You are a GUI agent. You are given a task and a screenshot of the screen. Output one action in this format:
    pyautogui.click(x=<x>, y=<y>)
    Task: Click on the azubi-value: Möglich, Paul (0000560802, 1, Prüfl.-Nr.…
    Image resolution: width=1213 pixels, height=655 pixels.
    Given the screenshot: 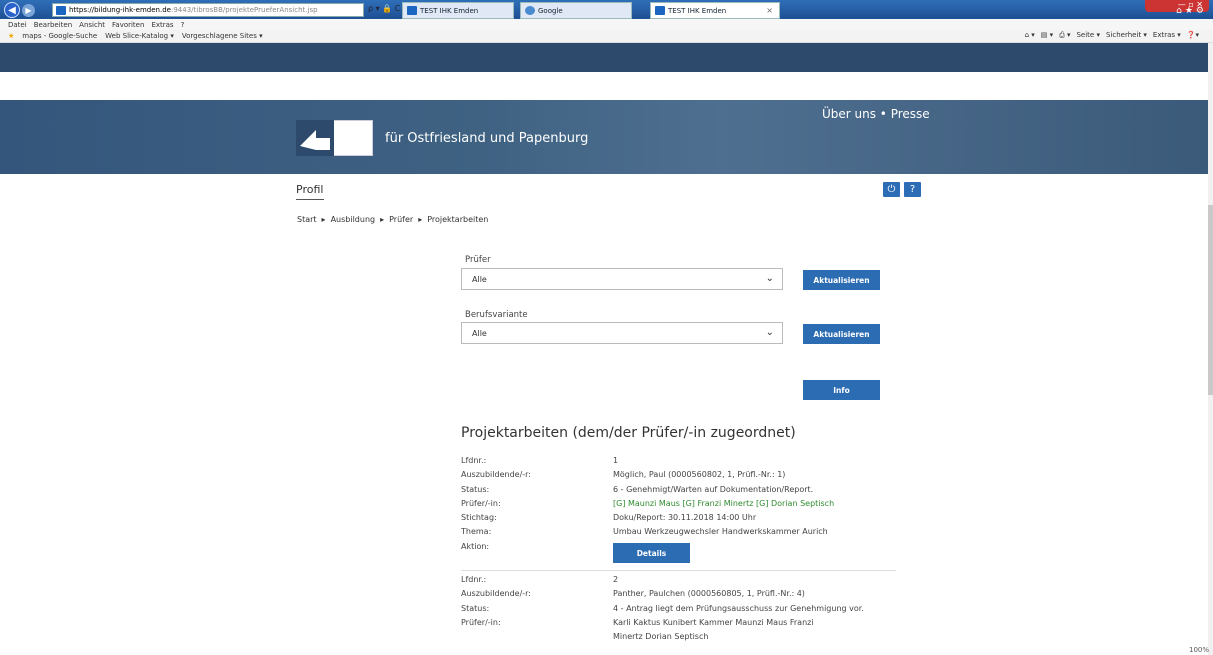 What is the action you would take?
    pyautogui.click(x=699, y=474)
    